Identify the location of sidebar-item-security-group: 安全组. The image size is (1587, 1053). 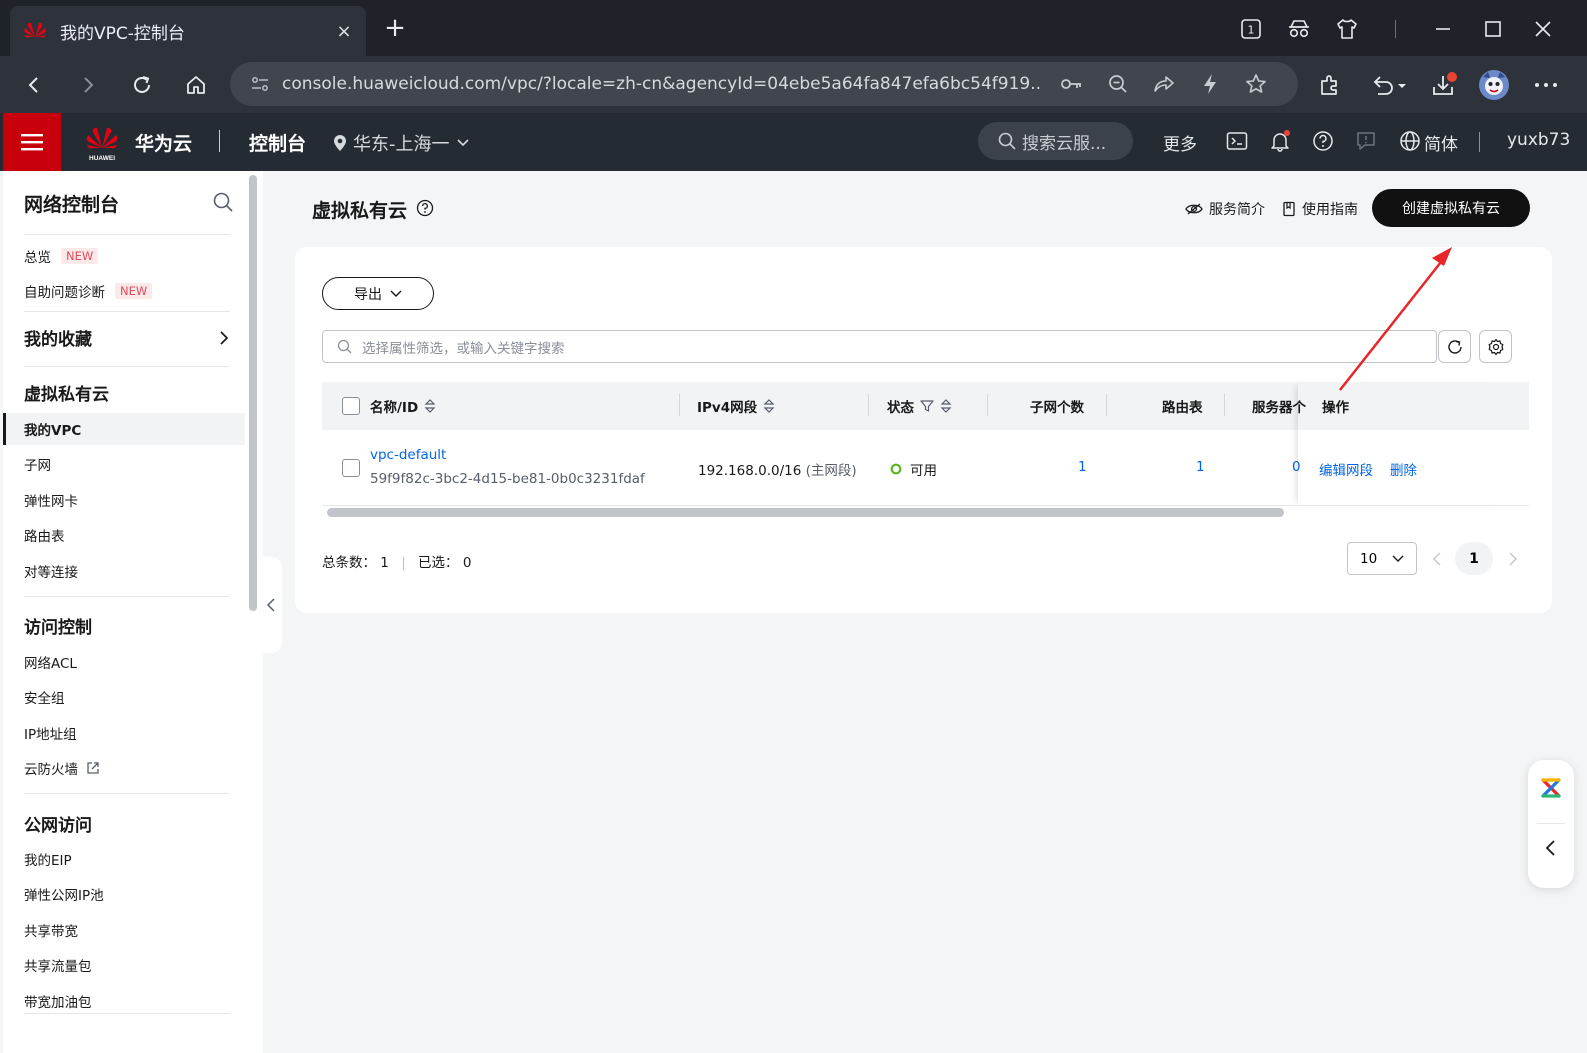
(124, 697).